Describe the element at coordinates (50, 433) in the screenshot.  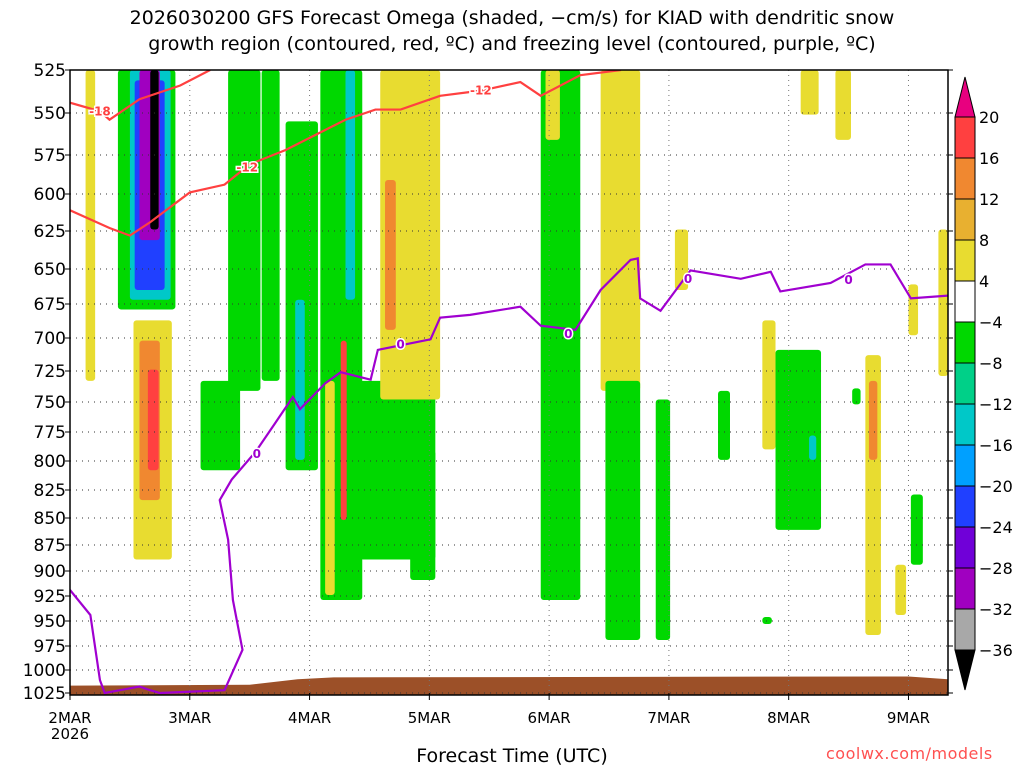
I see `y-tick-label: 775` at that location.